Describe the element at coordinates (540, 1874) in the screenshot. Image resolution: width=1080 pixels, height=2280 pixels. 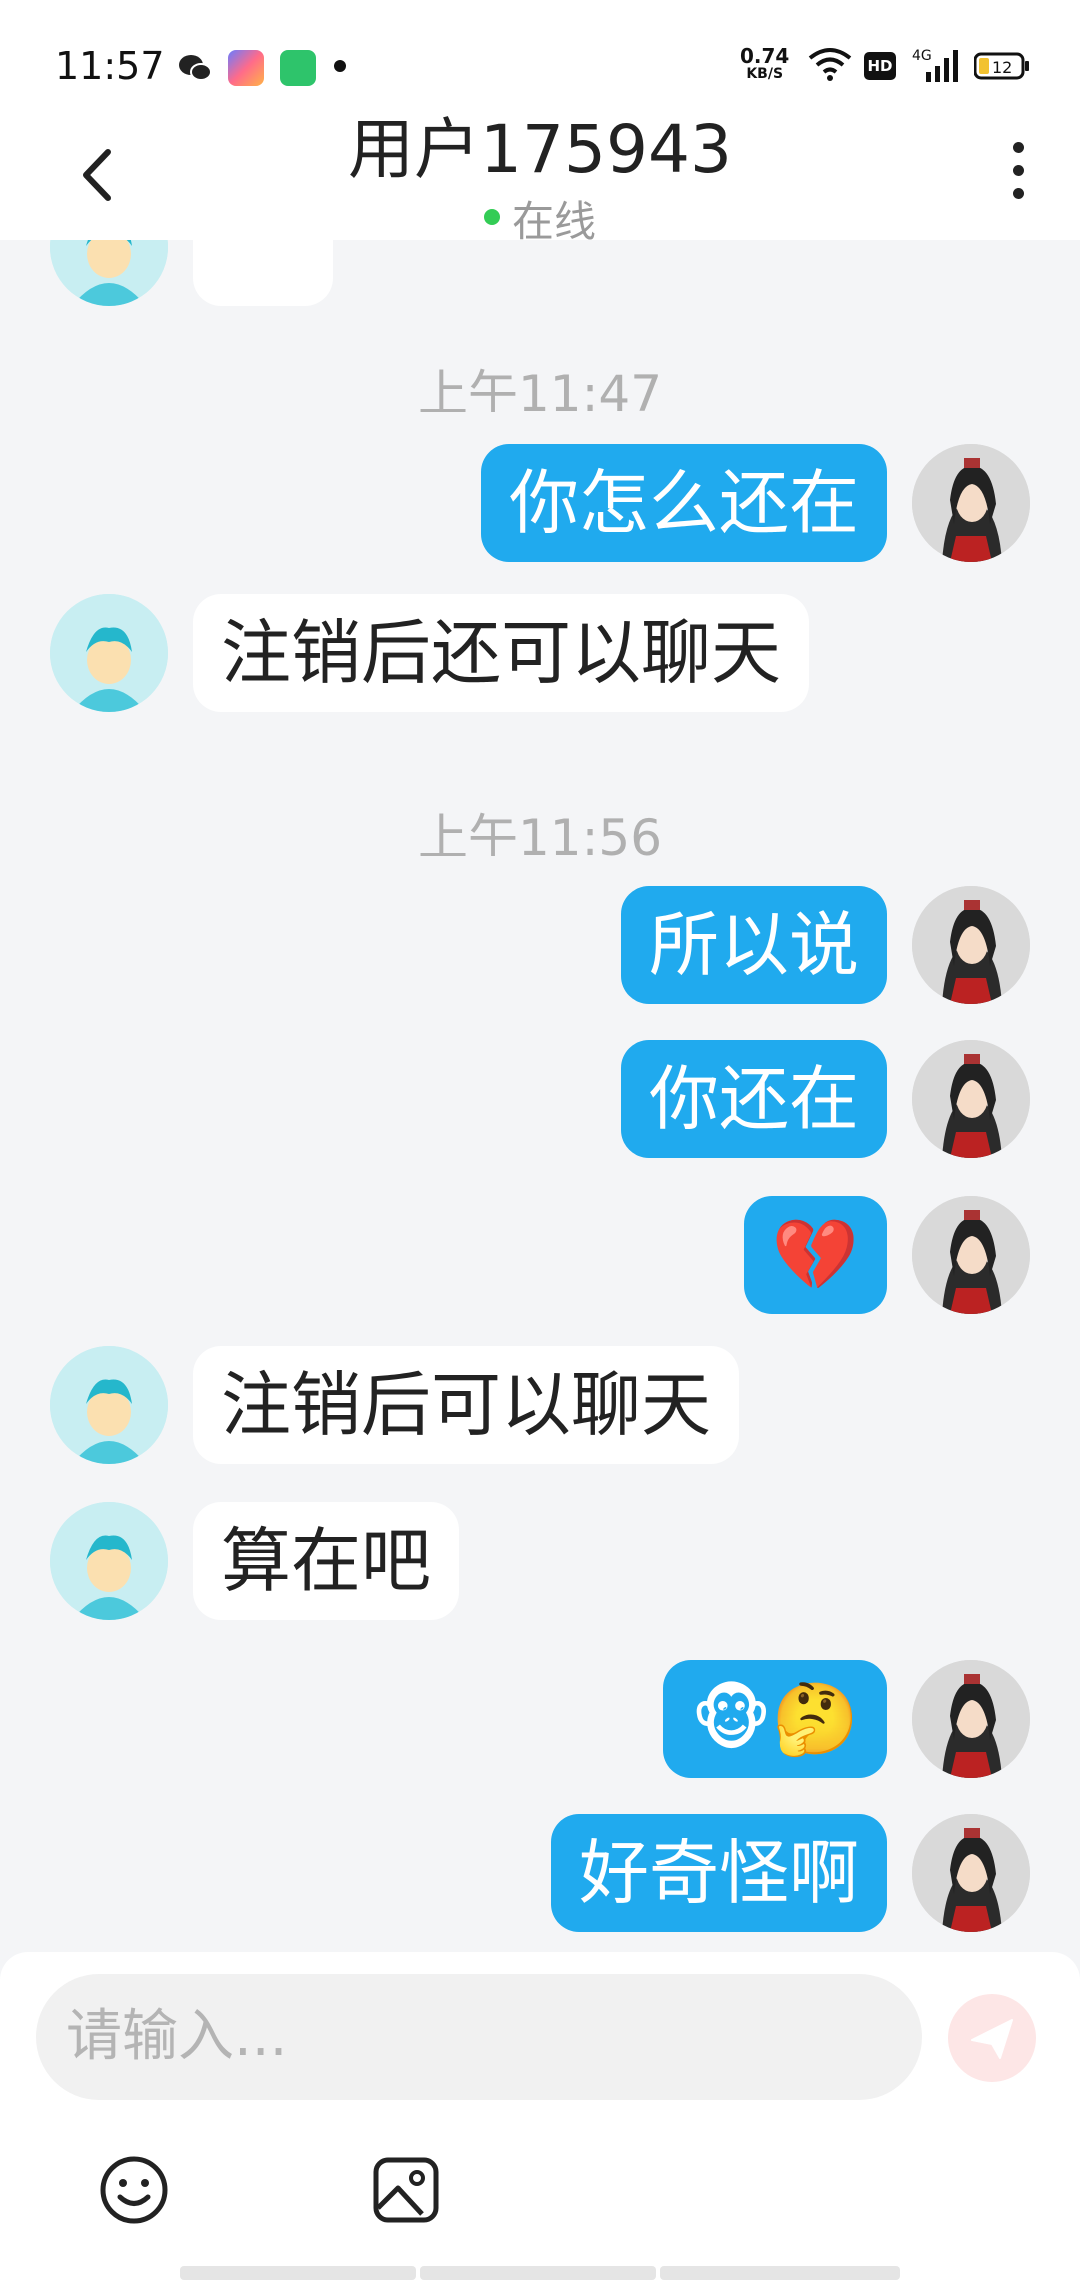
I see `message-row: 好奇怪啊` at that location.